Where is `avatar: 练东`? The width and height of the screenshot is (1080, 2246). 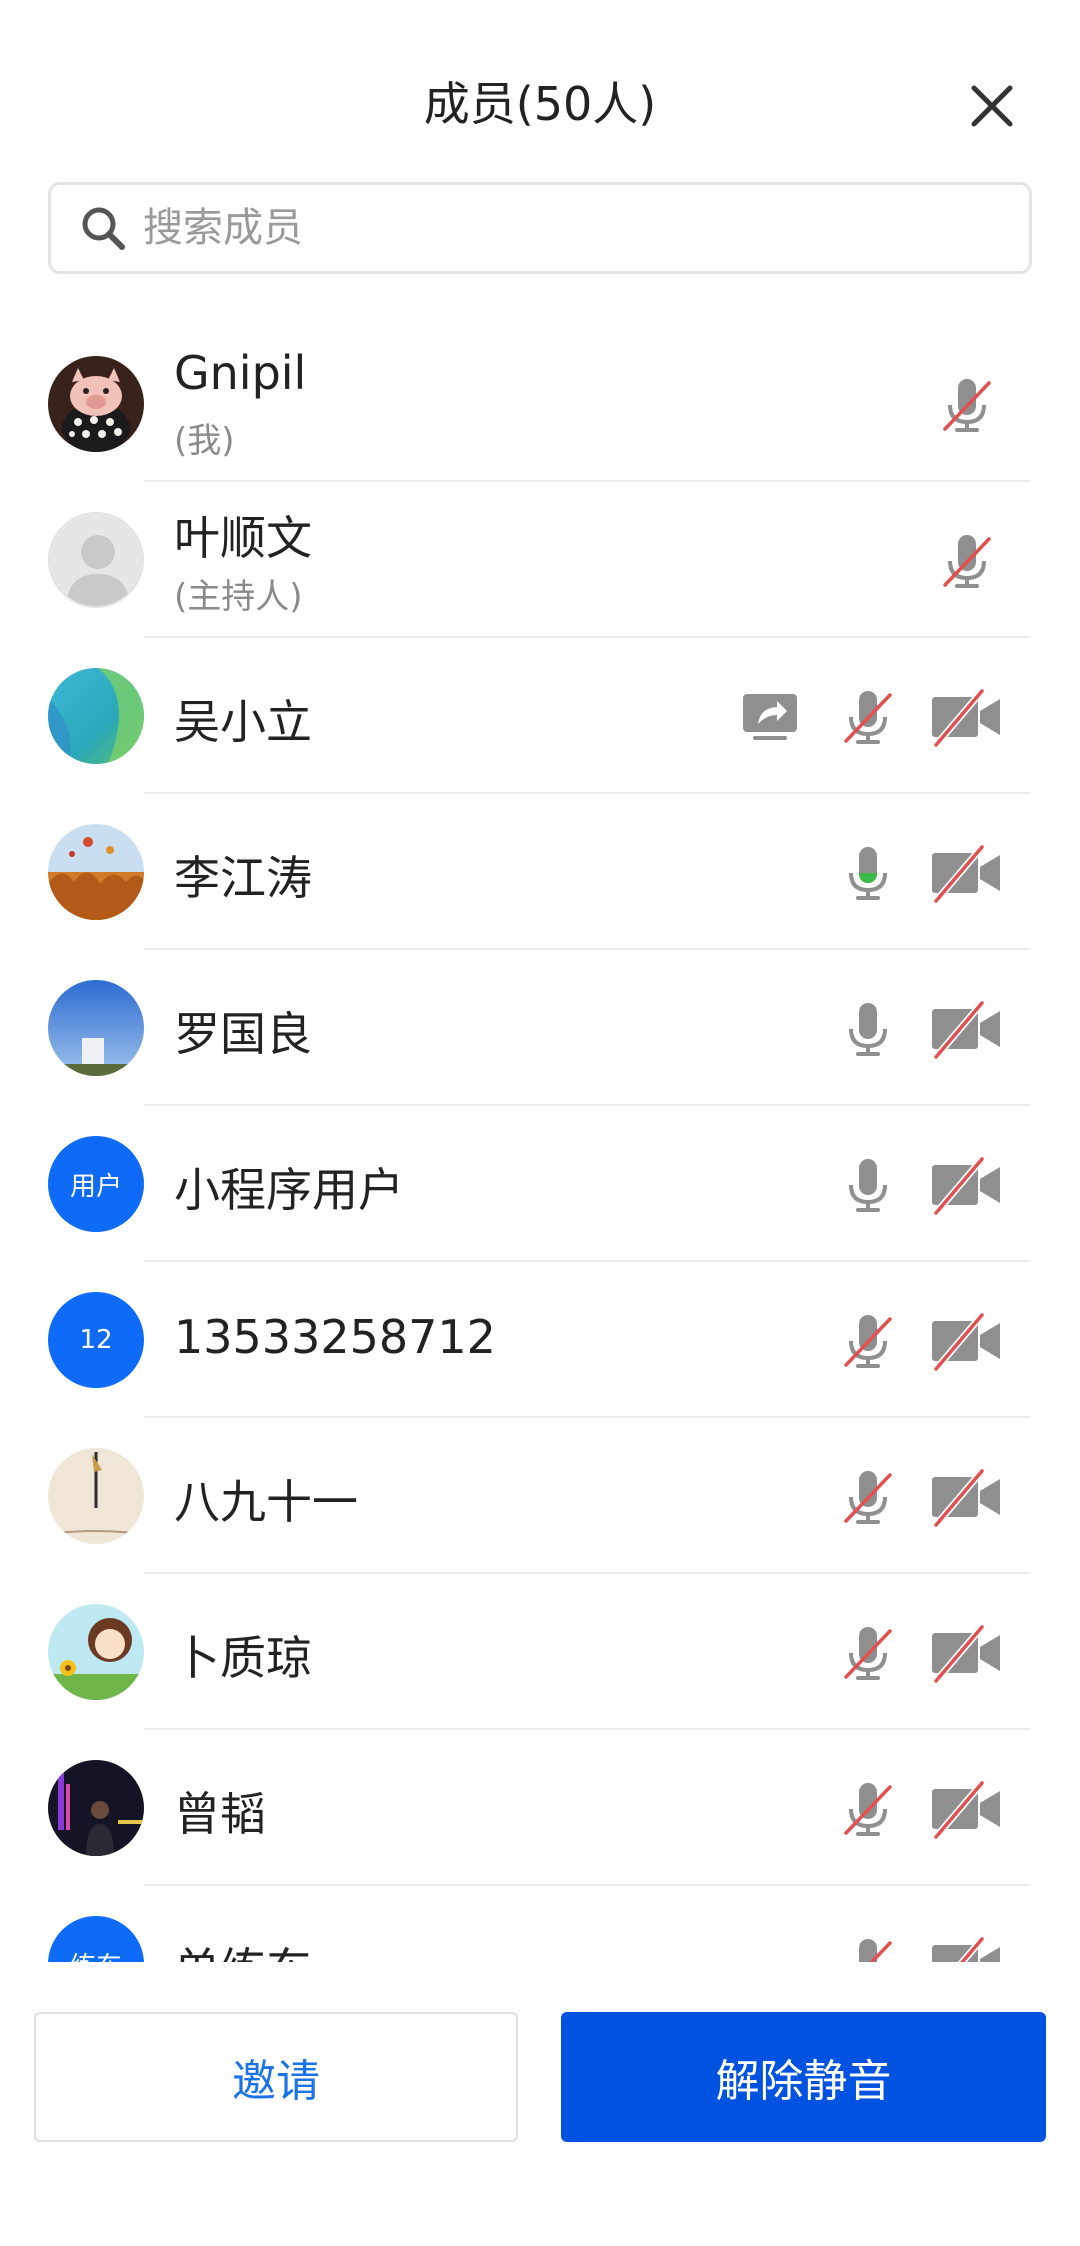
avatar: 练东 is located at coordinates (96, 1939).